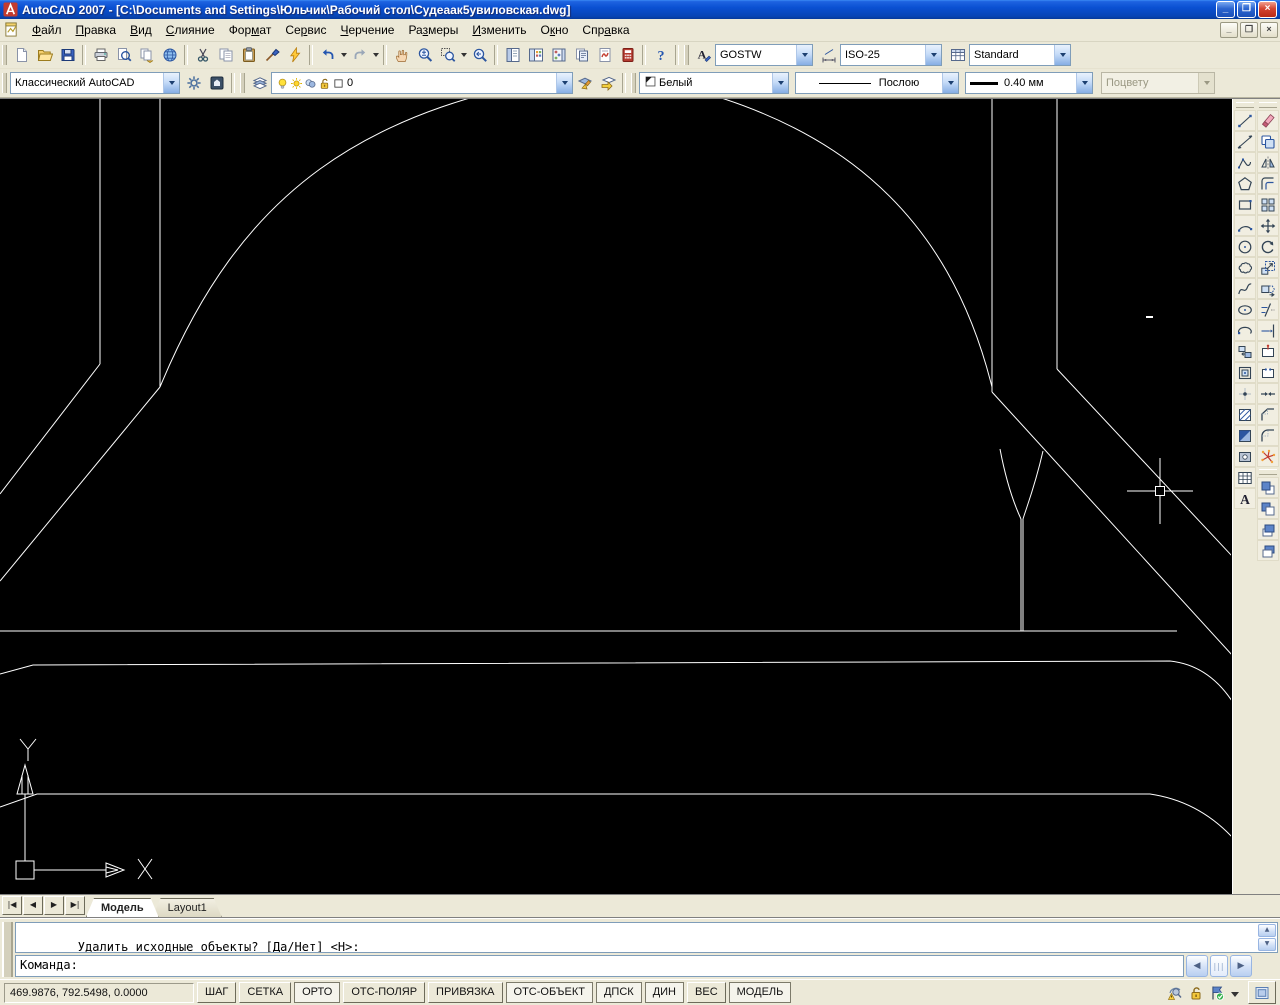 The height and width of the screenshot is (1005, 1280). I want to click on menu-размеры: Размеры, so click(433, 30).